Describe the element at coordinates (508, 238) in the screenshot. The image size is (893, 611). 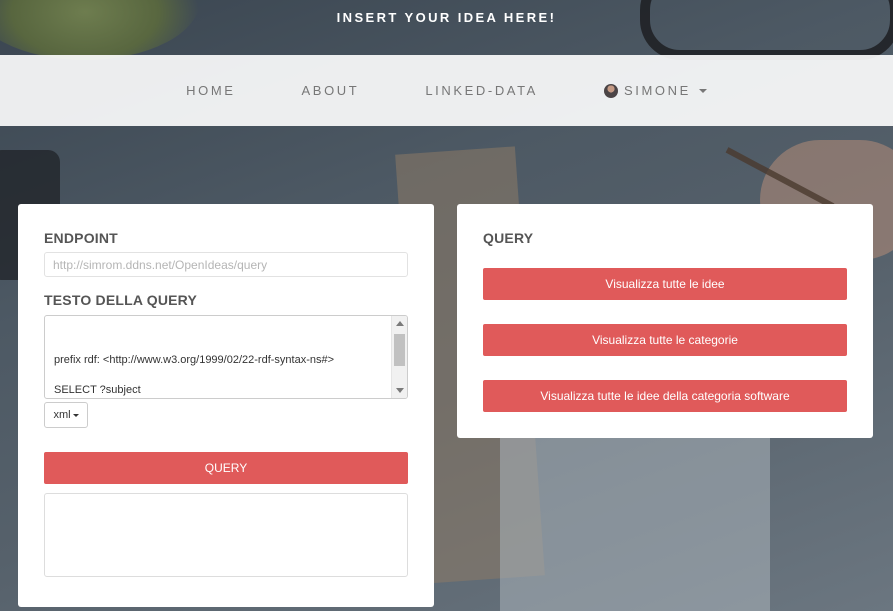
I see `preset-queries-title: QUERY` at that location.